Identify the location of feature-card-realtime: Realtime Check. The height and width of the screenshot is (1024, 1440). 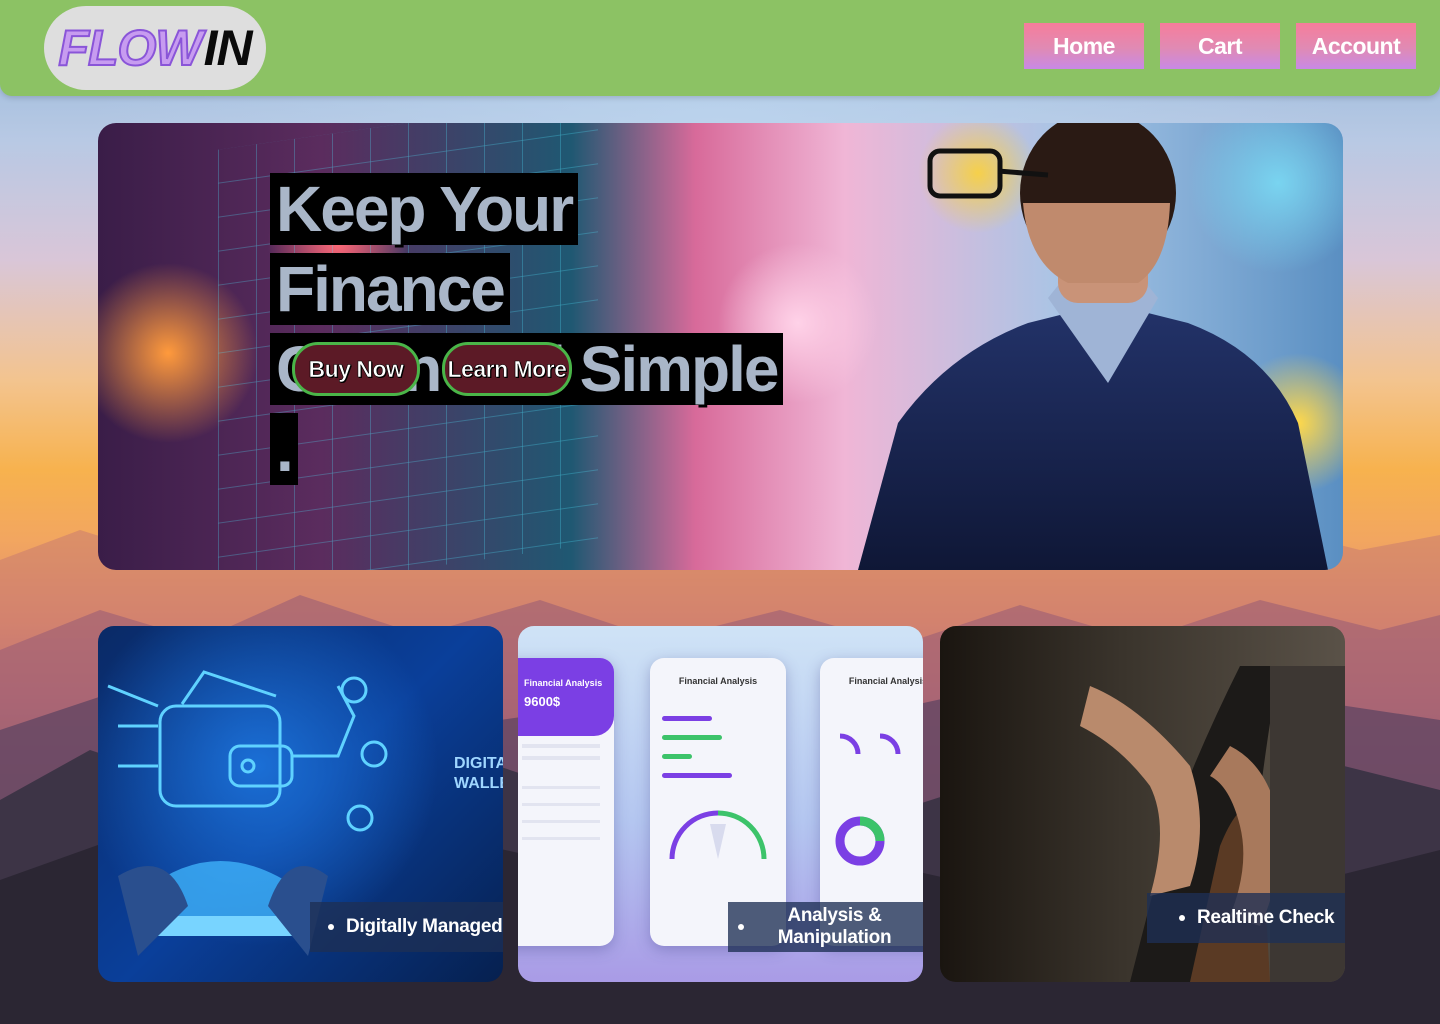
(1142, 804).